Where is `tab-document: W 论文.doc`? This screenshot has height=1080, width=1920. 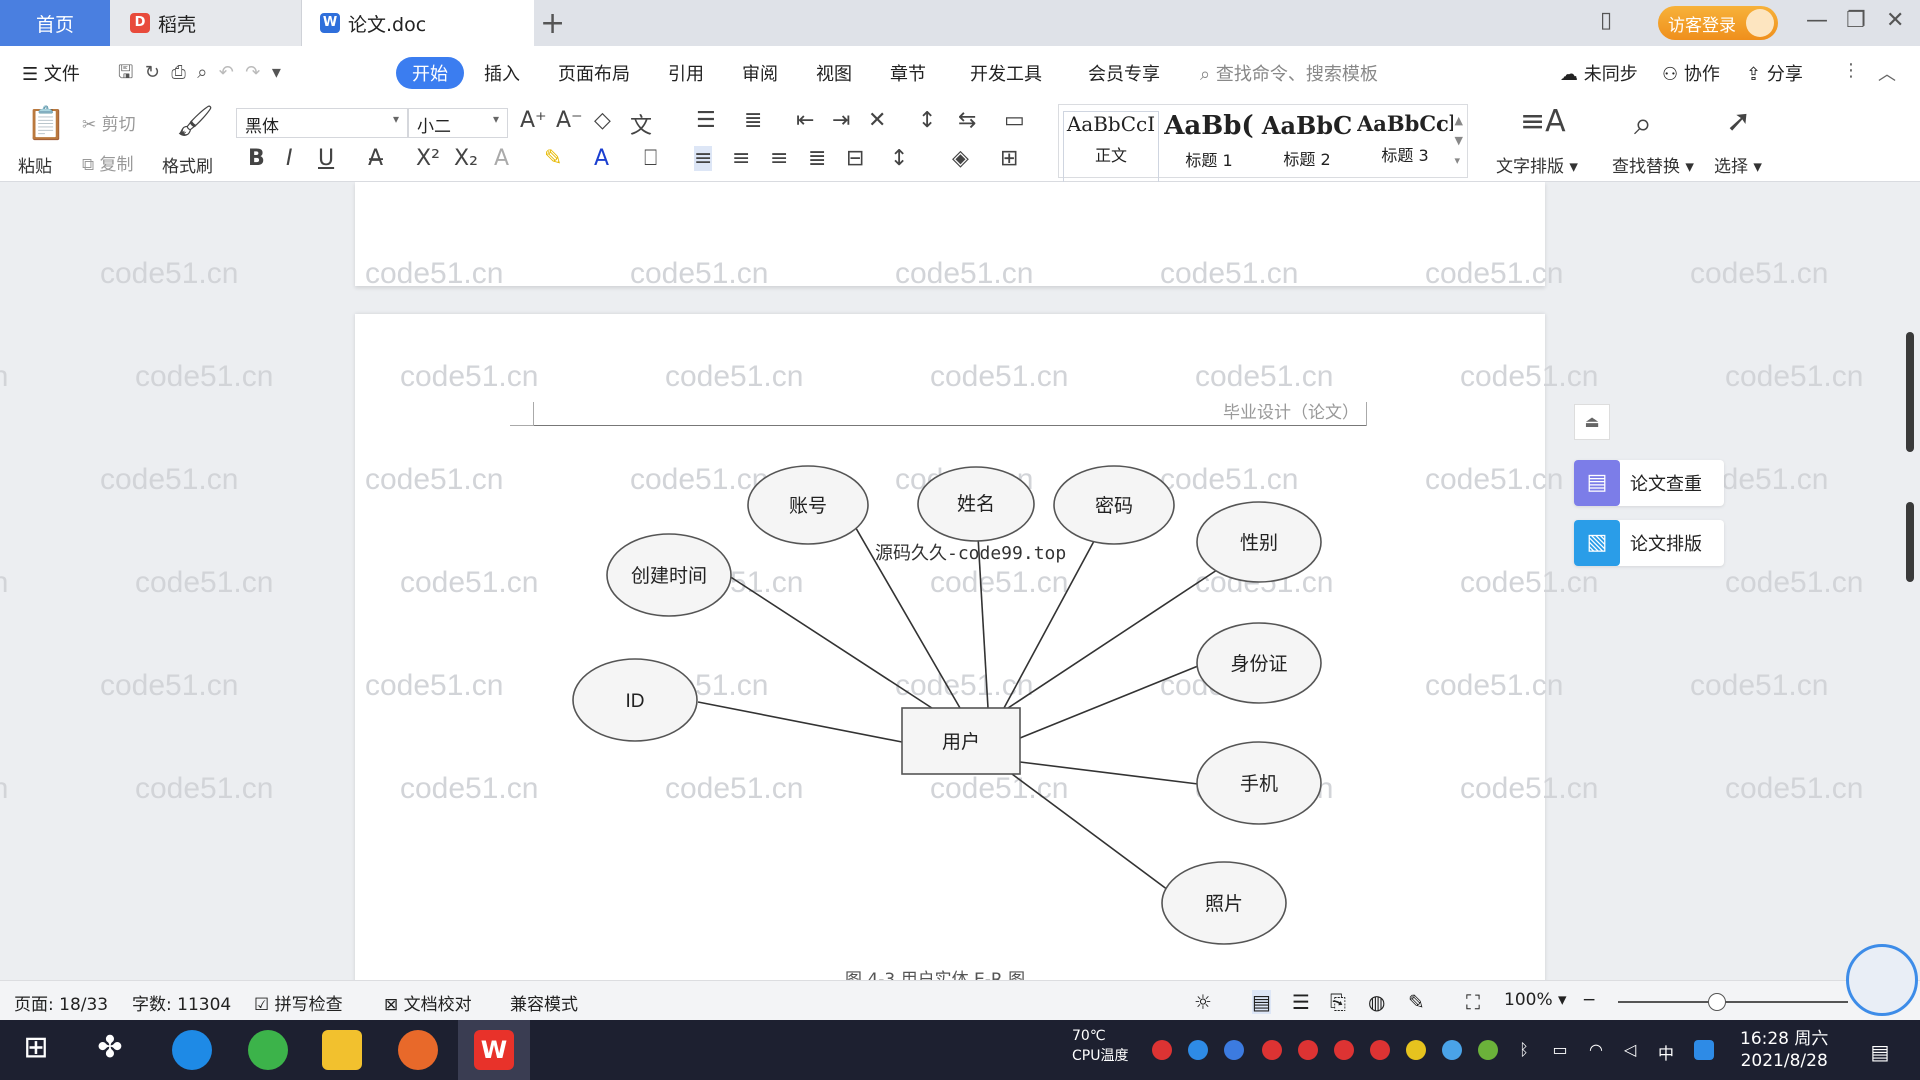
tab-document: W 论文.doc is located at coordinates (418, 23).